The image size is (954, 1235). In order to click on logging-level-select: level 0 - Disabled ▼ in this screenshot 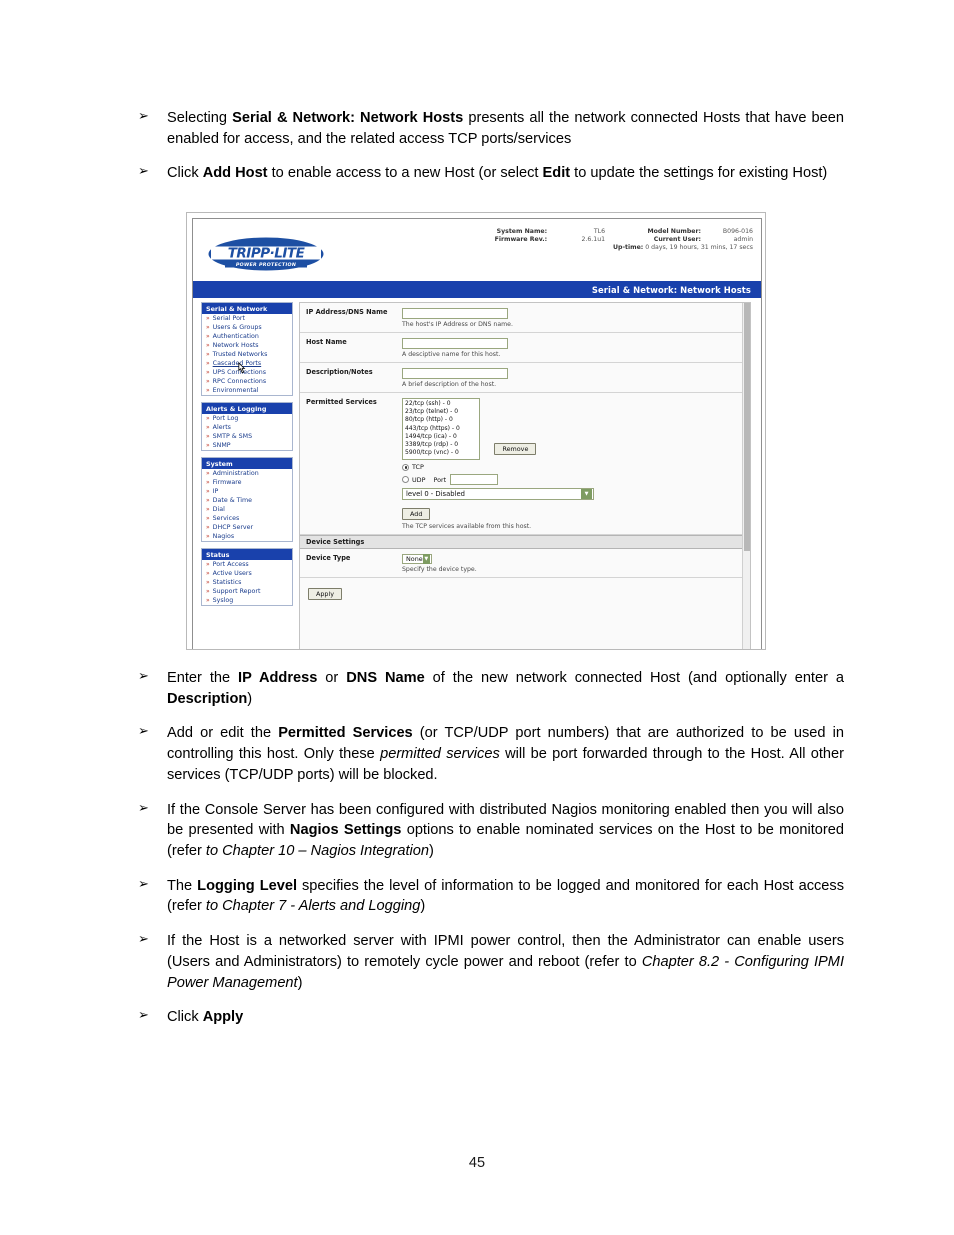, I will do `click(498, 494)`.